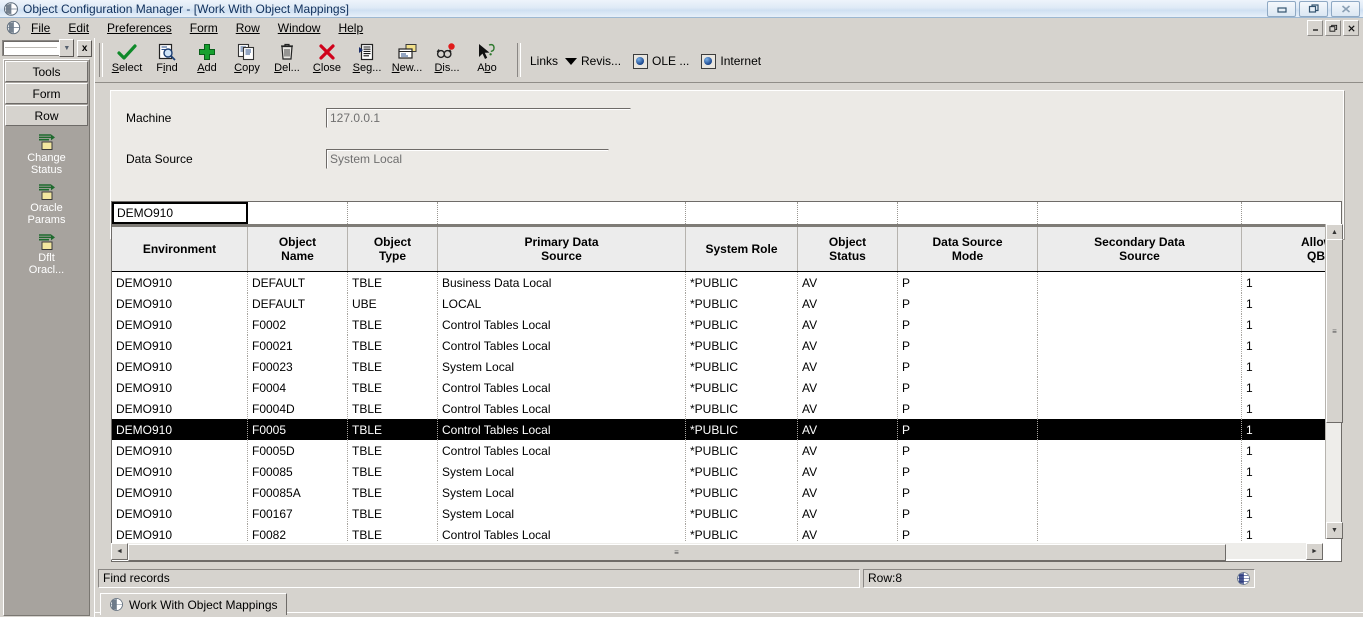 This screenshot has height=617, width=1363. What do you see at coordinates (46, 204) in the screenshot?
I see `exitbar-item-oracle-params: Oracle Params` at bounding box center [46, 204].